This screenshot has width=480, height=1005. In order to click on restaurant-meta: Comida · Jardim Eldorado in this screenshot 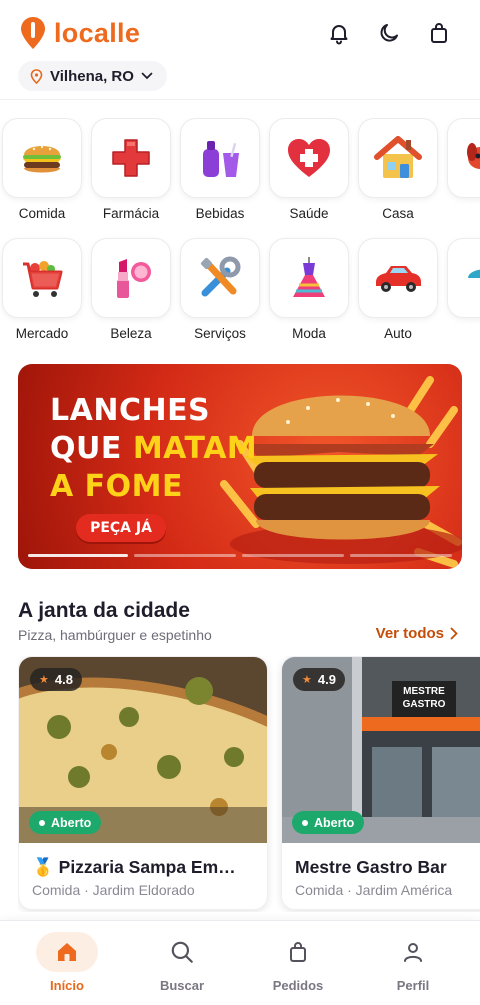, I will do `click(113, 890)`.